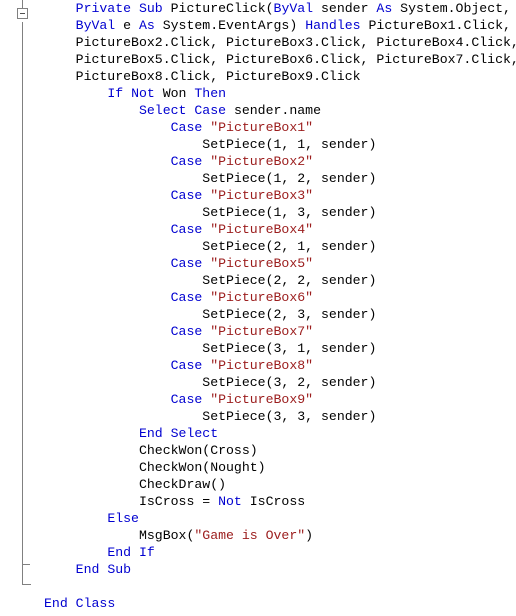 The height and width of the screenshot is (616, 516). What do you see at coordinates (22, 13) in the screenshot?
I see `fold-toggle-minus-icon` at bounding box center [22, 13].